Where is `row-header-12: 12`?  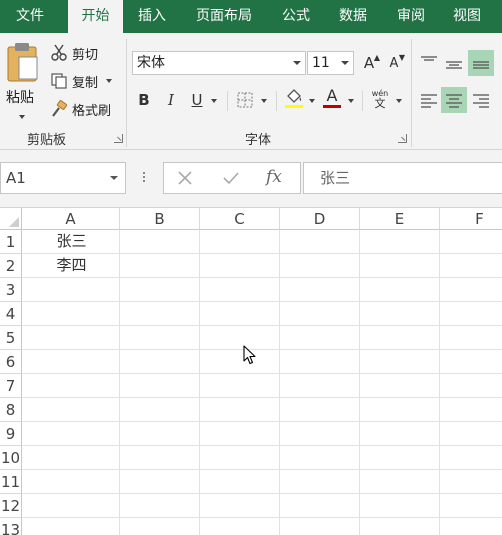
row-header-12: 12 is located at coordinates (11, 506).